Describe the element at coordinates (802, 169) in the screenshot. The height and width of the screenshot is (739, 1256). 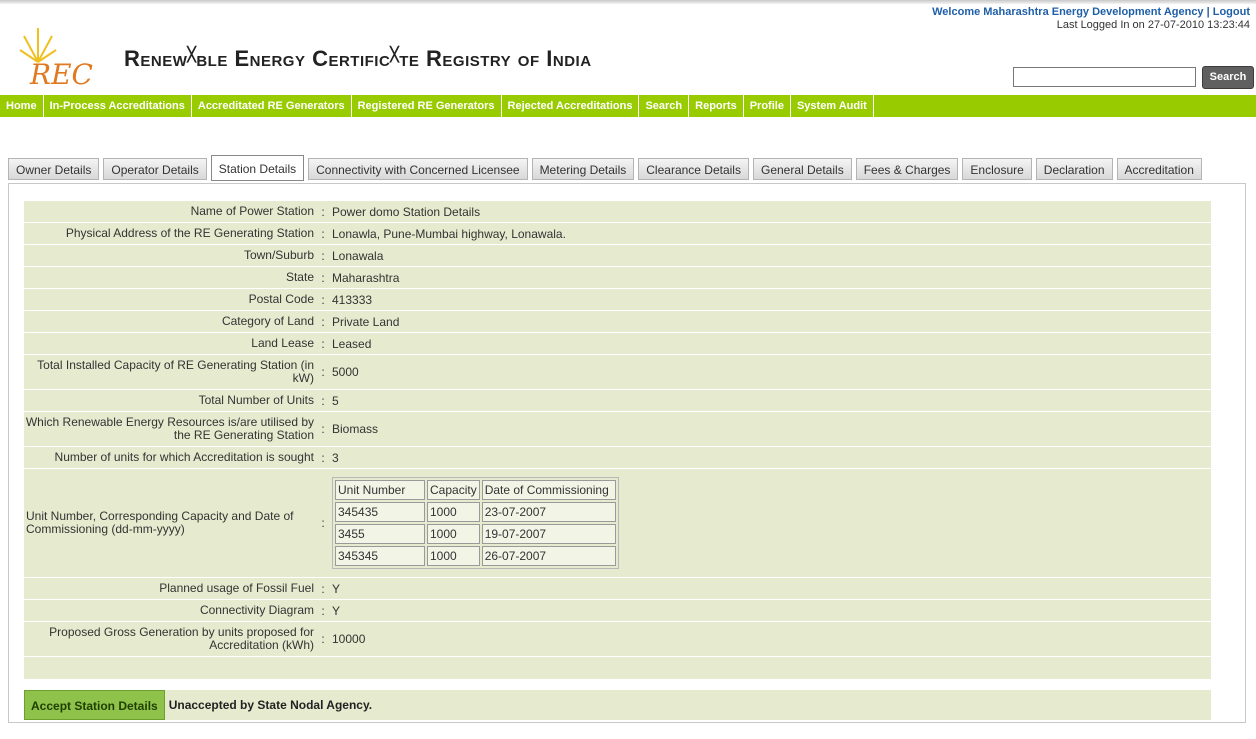
I see `tab-general-details: General Details` at that location.